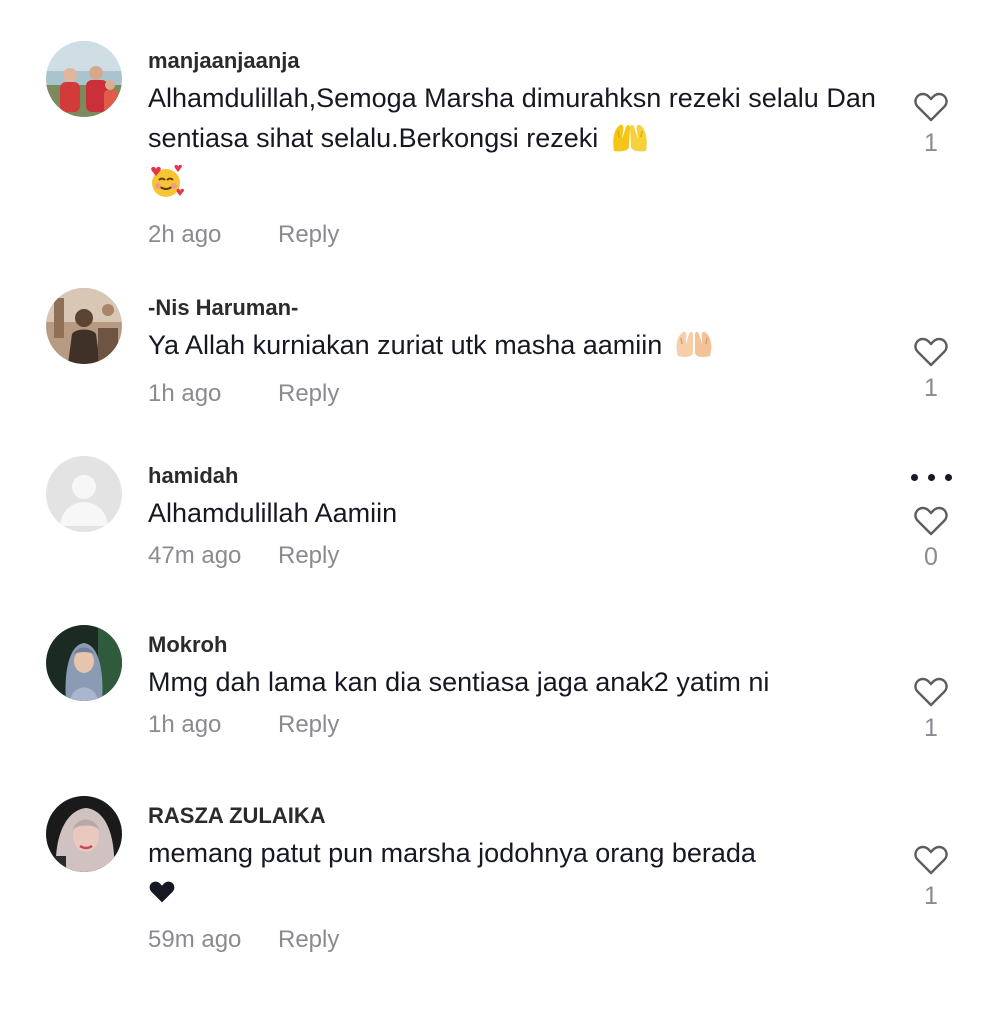 This screenshot has height=1016, width=997. What do you see at coordinates (518, 816) in the screenshot?
I see `username: RASZA ZULAIKA` at bounding box center [518, 816].